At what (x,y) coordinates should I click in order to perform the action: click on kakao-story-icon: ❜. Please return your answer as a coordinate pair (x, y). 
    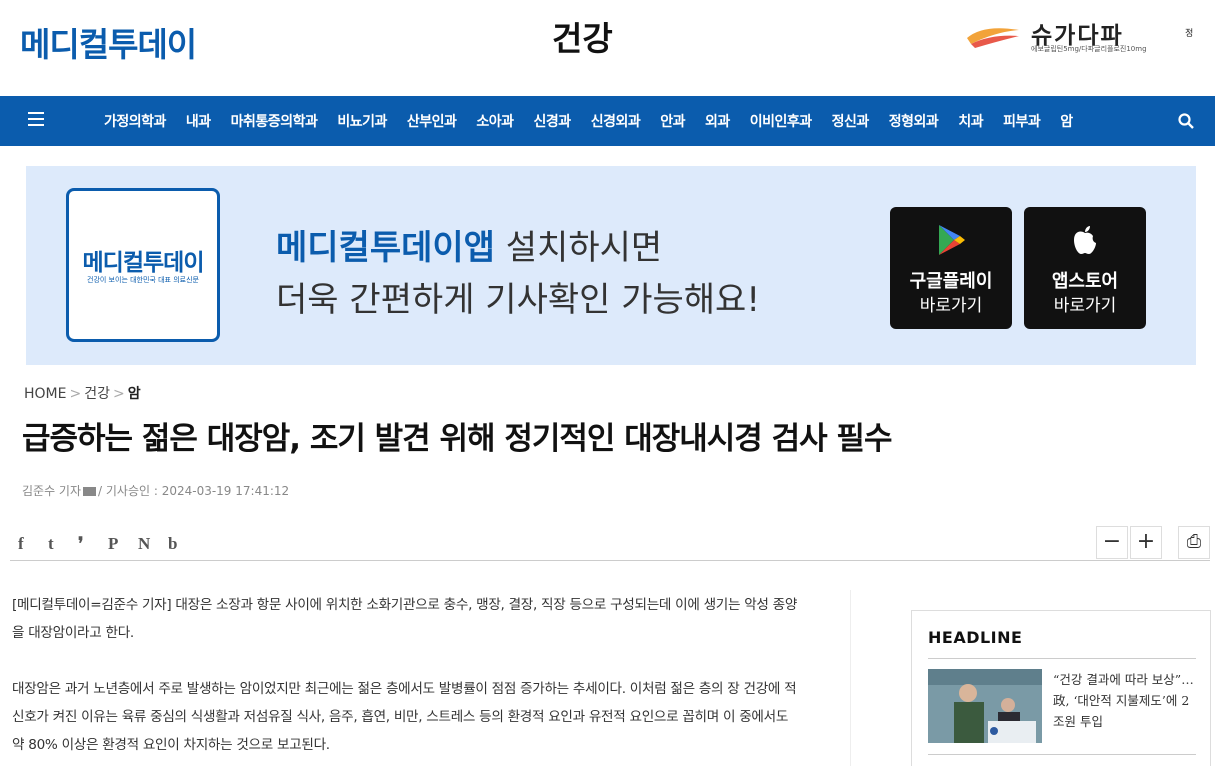
    Looking at the image, I should click on (93, 544).